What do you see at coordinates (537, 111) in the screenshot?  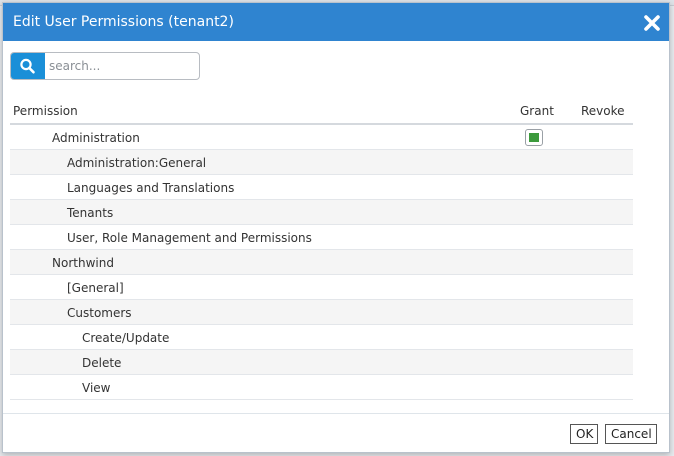 I see `column-header-grant: Grant` at bounding box center [537, 111].